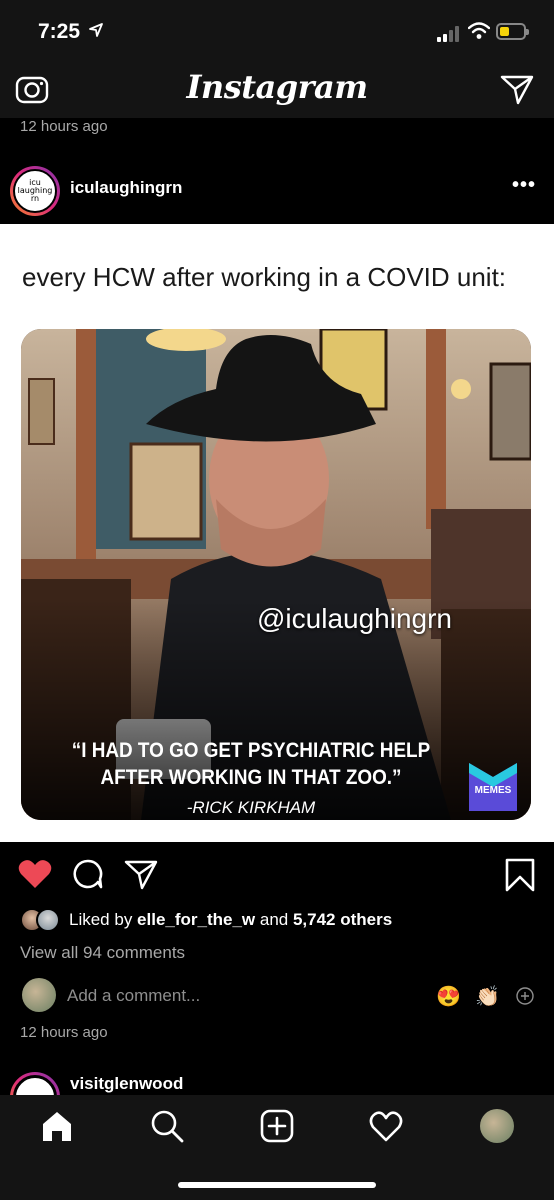  Describe the element at coordinates (103, 919) in the screenshot. I see `liked-by-prefix: Liked by` at that location.